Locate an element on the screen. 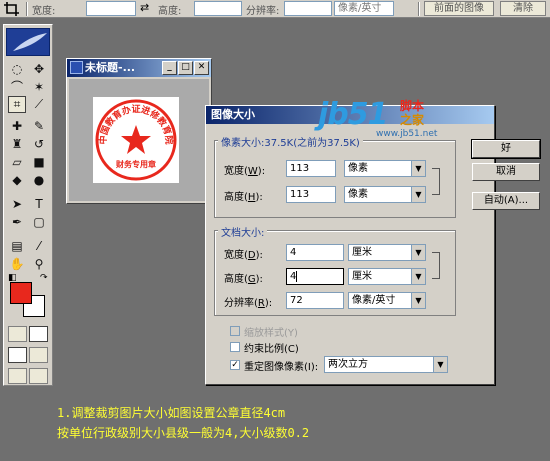 This screenshot has width=550, height=461. eyedropper-tool-icon: ⁄ is located at coordinates (39, 245).